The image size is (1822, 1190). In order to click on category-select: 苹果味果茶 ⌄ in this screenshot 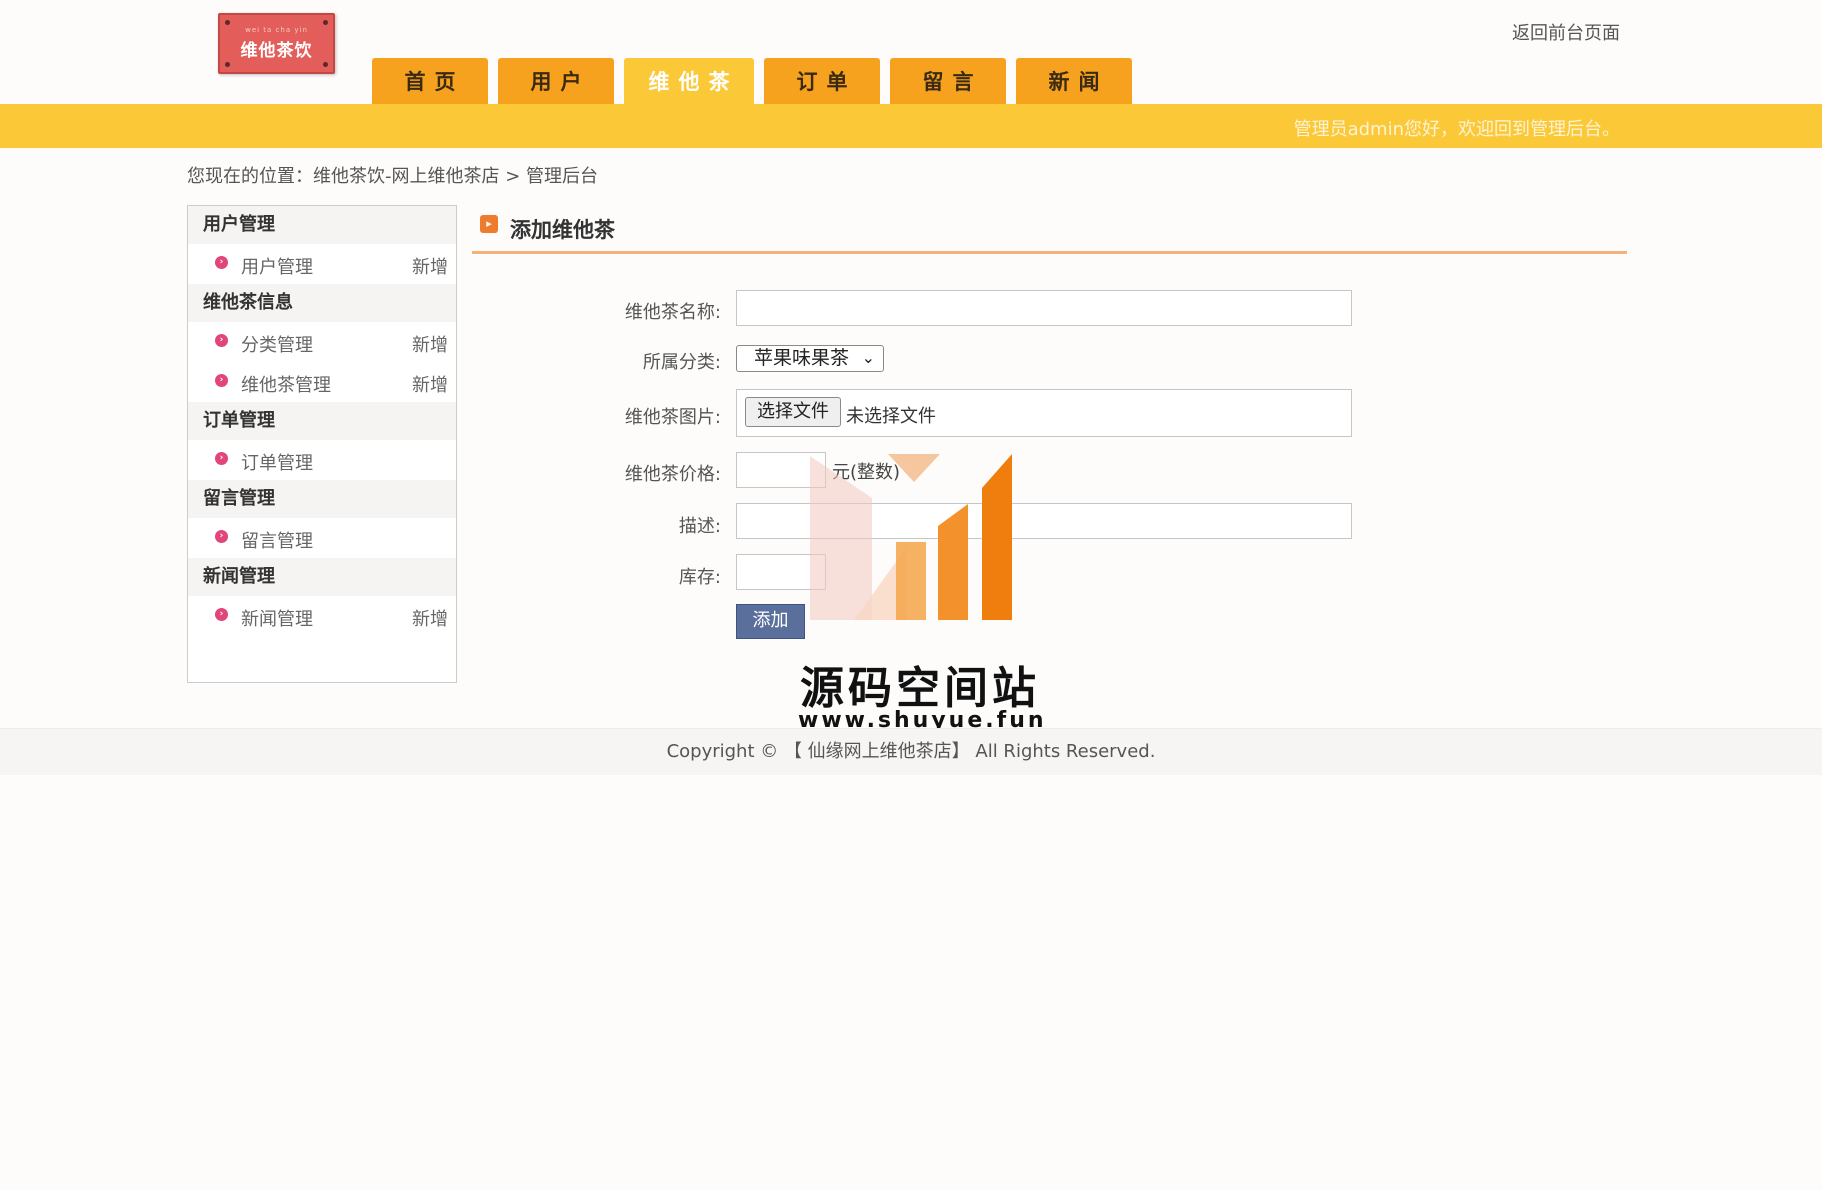, I will do `click(810, 358)`.